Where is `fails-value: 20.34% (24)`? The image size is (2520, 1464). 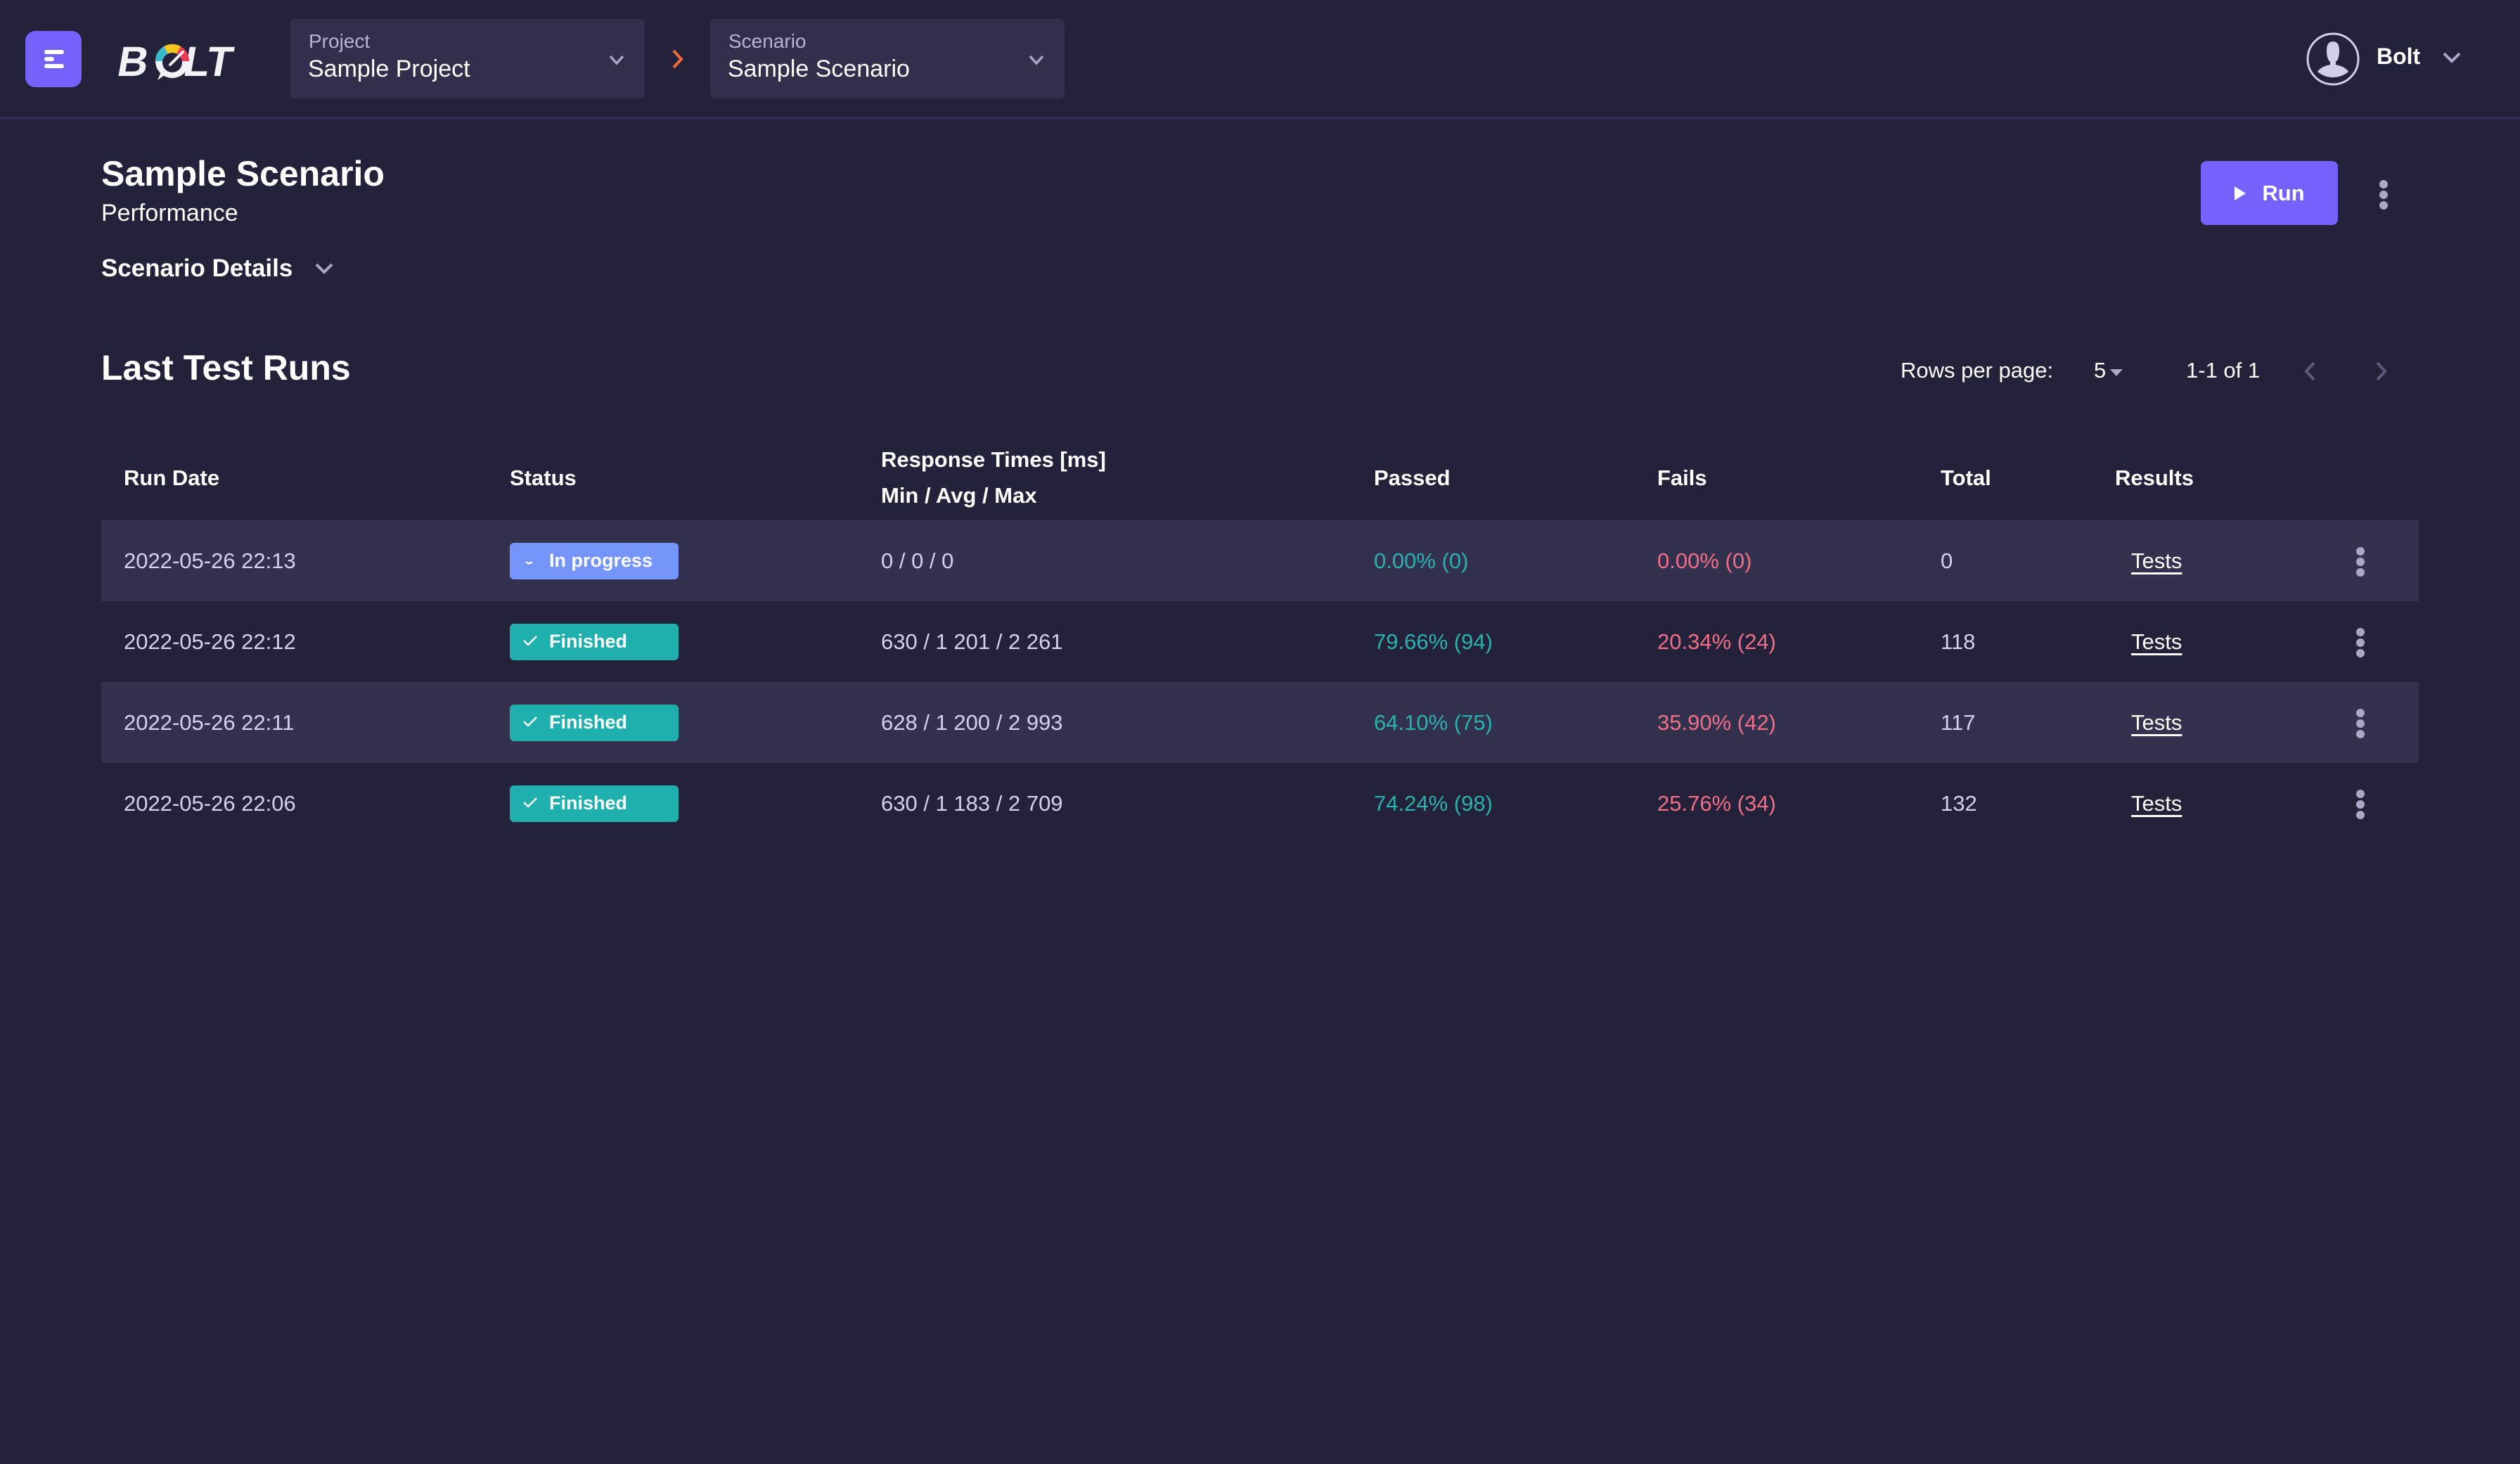
fails-value: 20.34% (24) is located at coordinates (1716, 641).